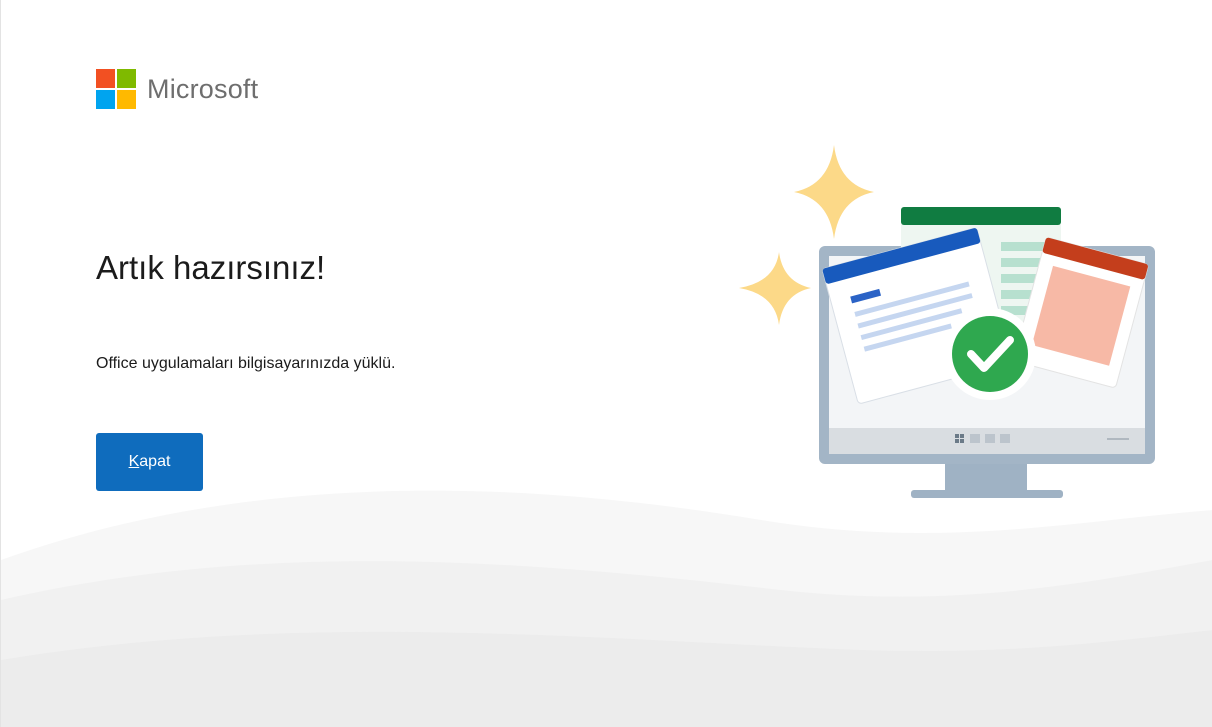 The width and height of the screenshot is (1212, 727). What do you see at coordinates (834, 192) in the screenshot?
I see `sparkle-large-icon` at bounding box center [834, 192].